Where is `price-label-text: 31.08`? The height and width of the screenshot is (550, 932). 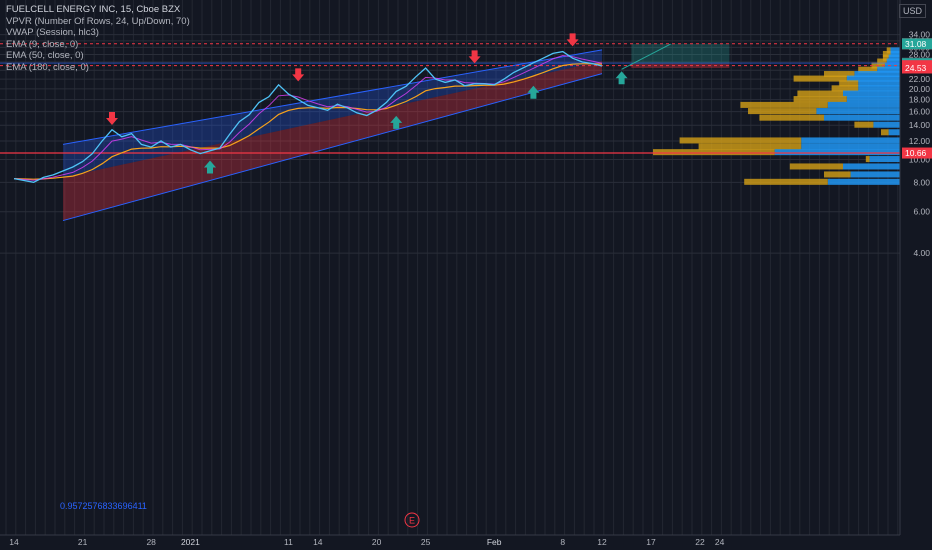 price-label-text: 31.08 is located at coordinates (916, 44).